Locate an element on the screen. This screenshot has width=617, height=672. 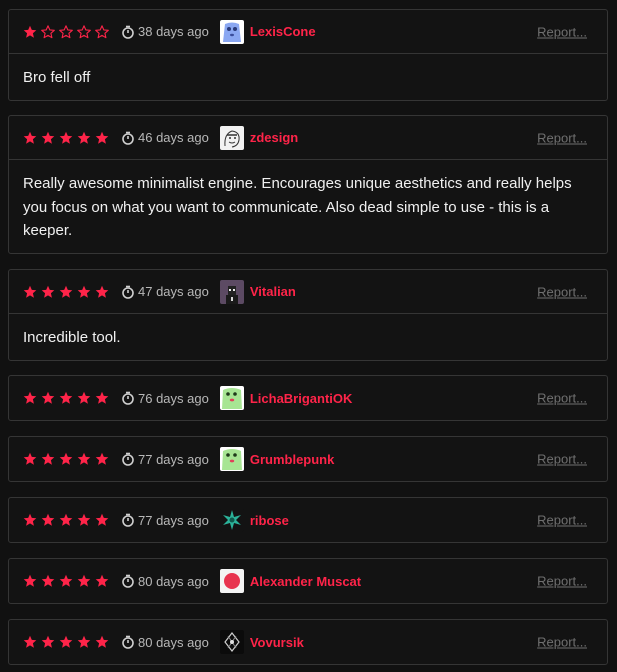
blue-blob-avatar is located at coordinates (231, 31).